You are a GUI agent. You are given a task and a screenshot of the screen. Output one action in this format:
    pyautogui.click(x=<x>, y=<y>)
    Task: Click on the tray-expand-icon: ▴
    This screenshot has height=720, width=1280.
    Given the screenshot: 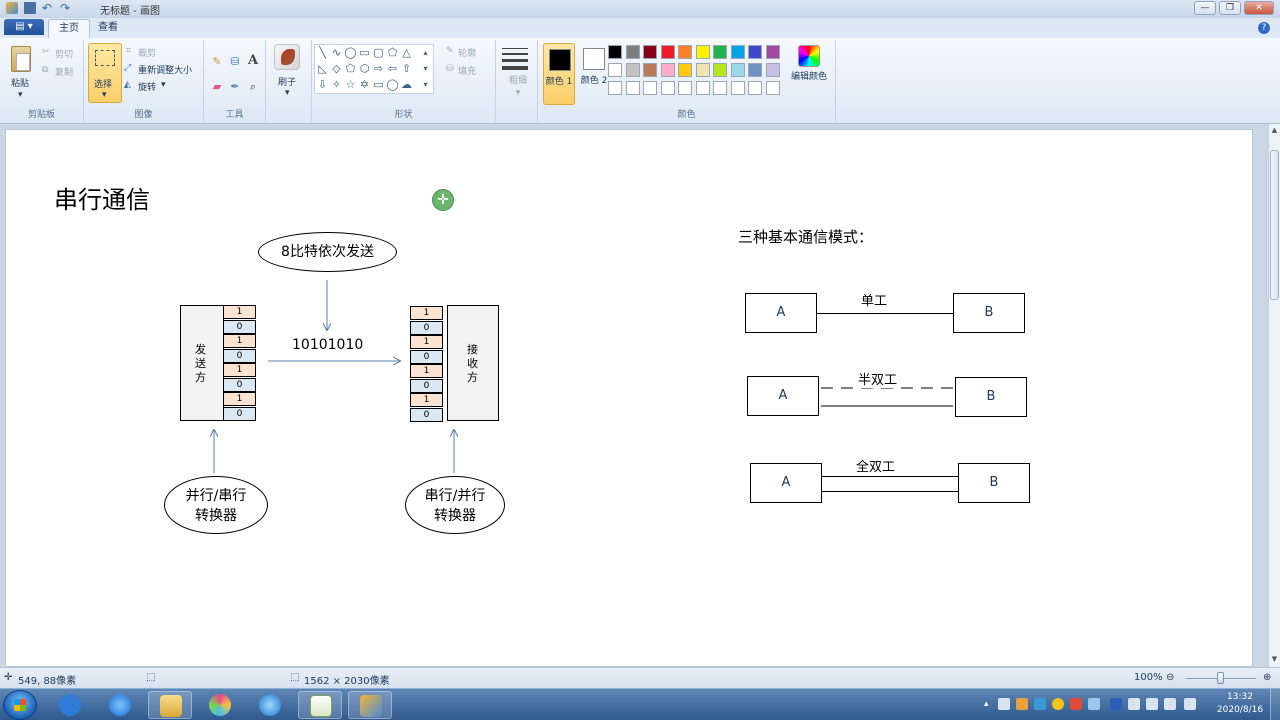 What is the action you would take?
    pyautogui.click(x=990, y=704)
    